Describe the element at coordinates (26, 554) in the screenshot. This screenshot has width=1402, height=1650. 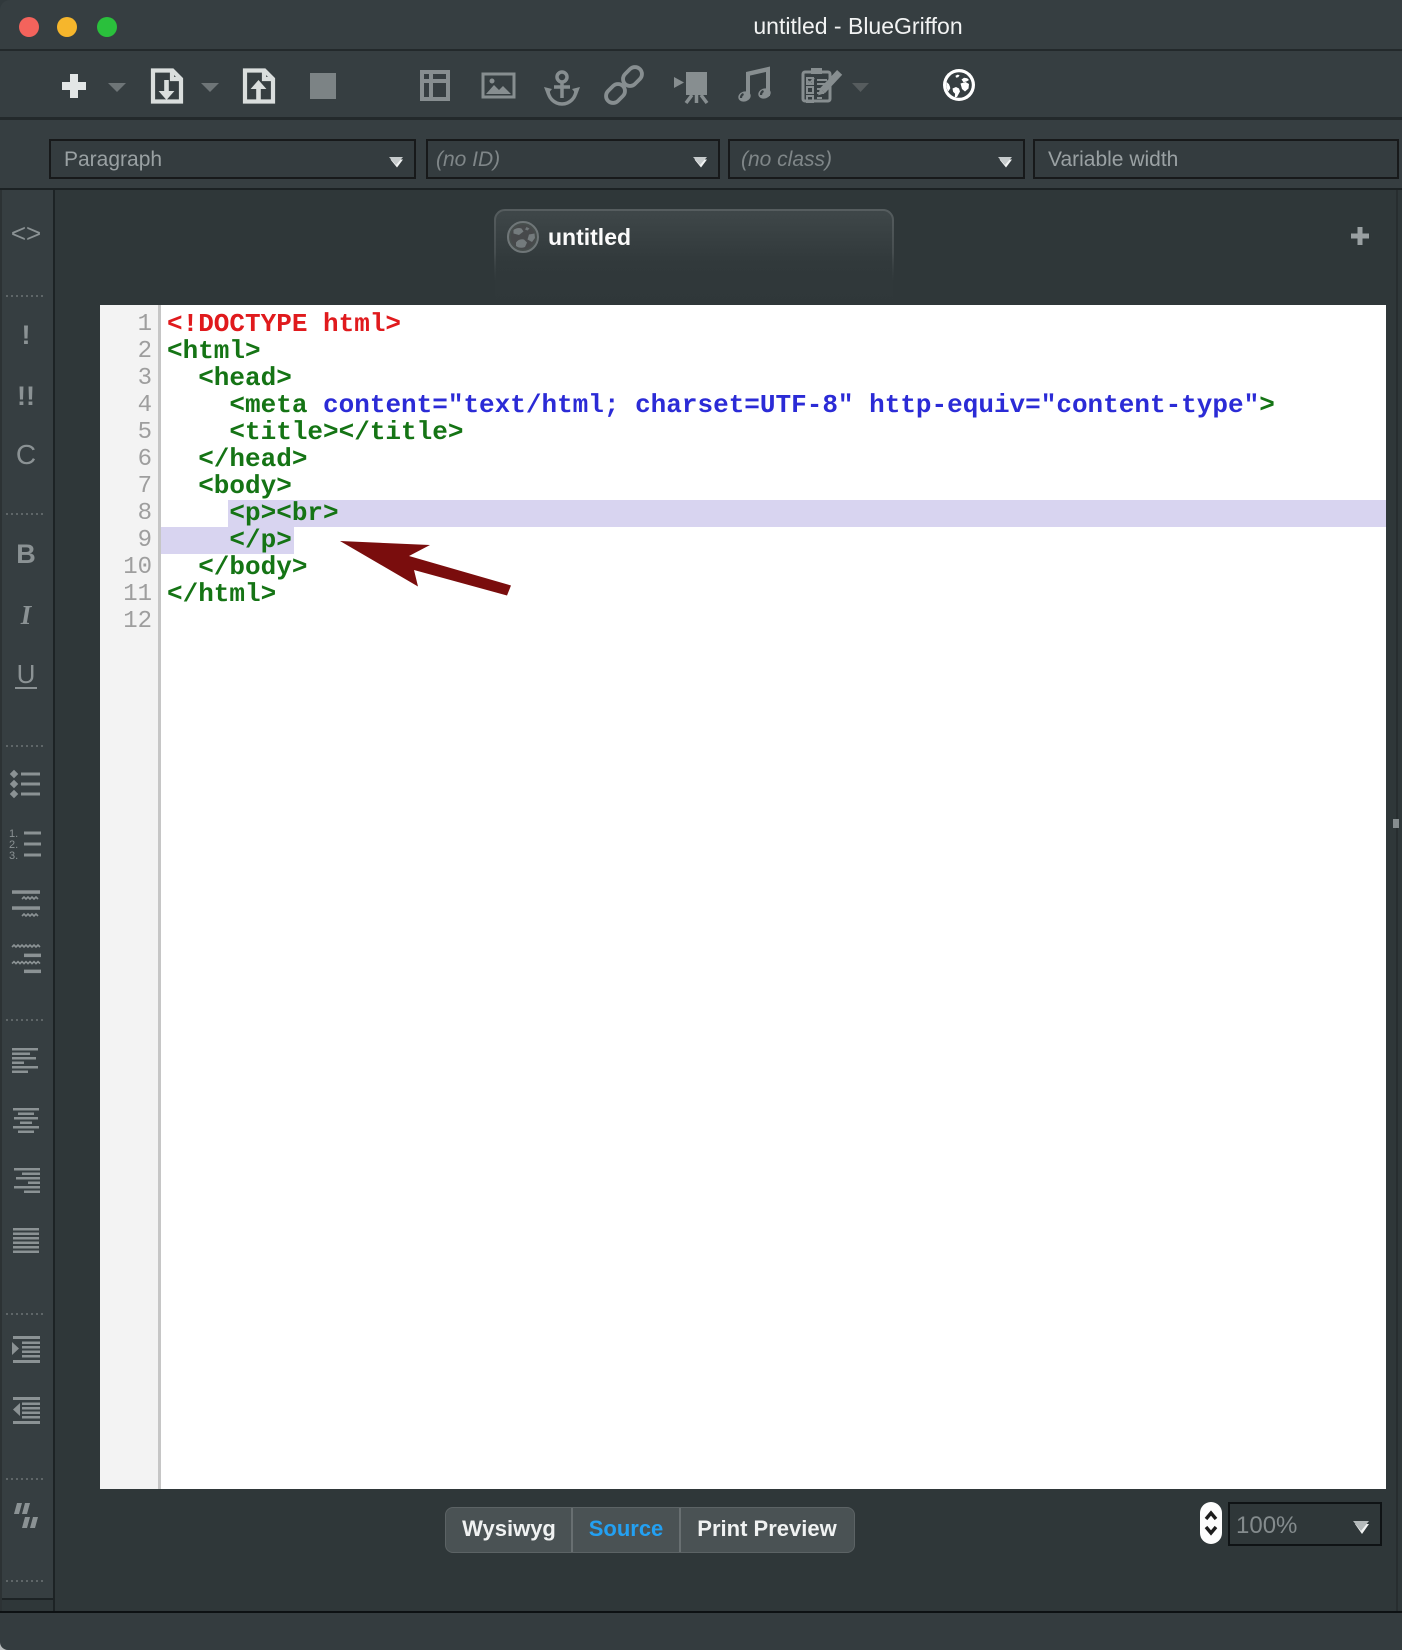
I see `svg-text: B` at that location.